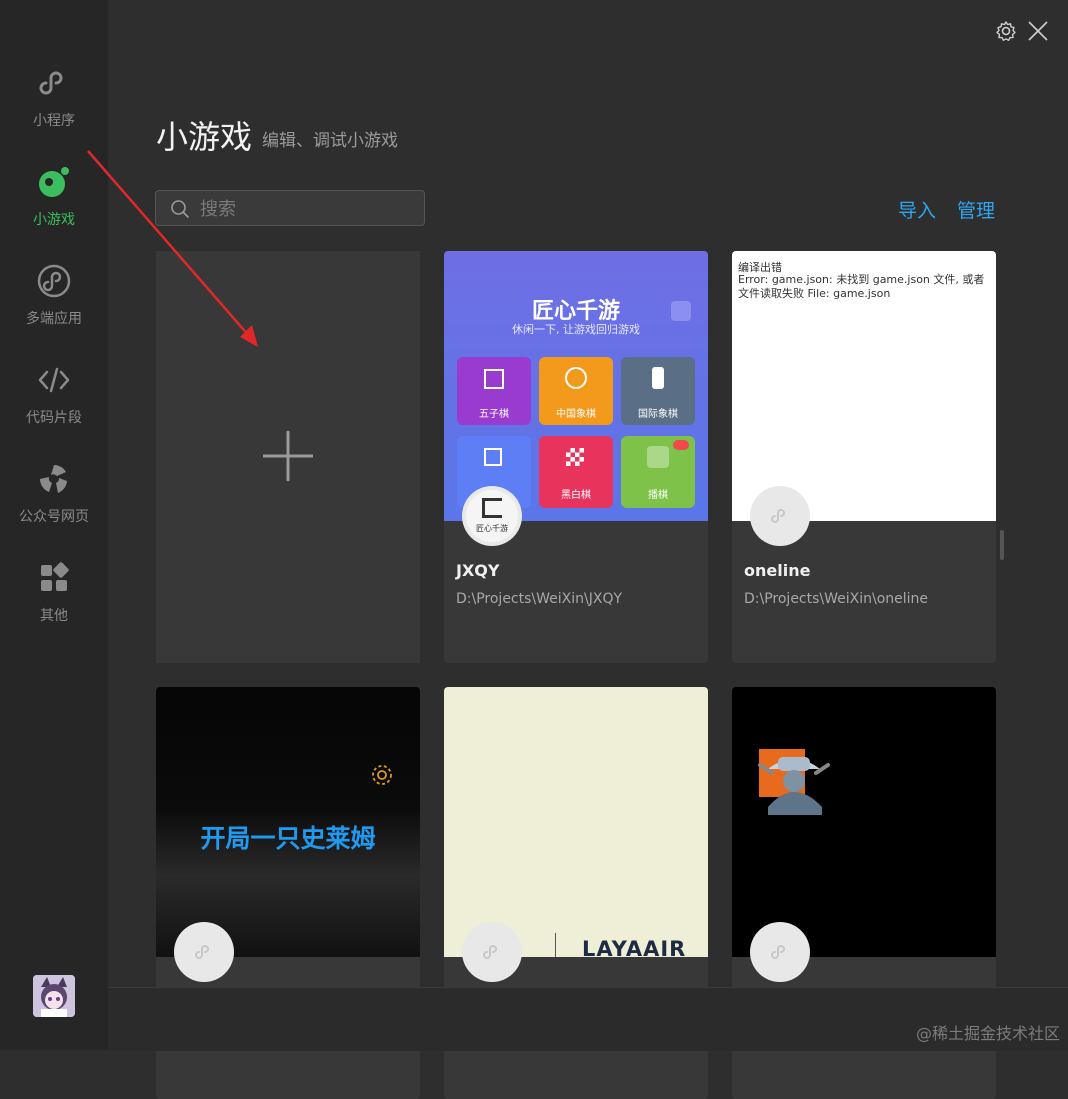 The width and height of the screenshot is (1068, 1099). What do you see at coordinates (54, 281) in the screenshot?
I see `multi-link-icon` at bounding box center [54, 281].